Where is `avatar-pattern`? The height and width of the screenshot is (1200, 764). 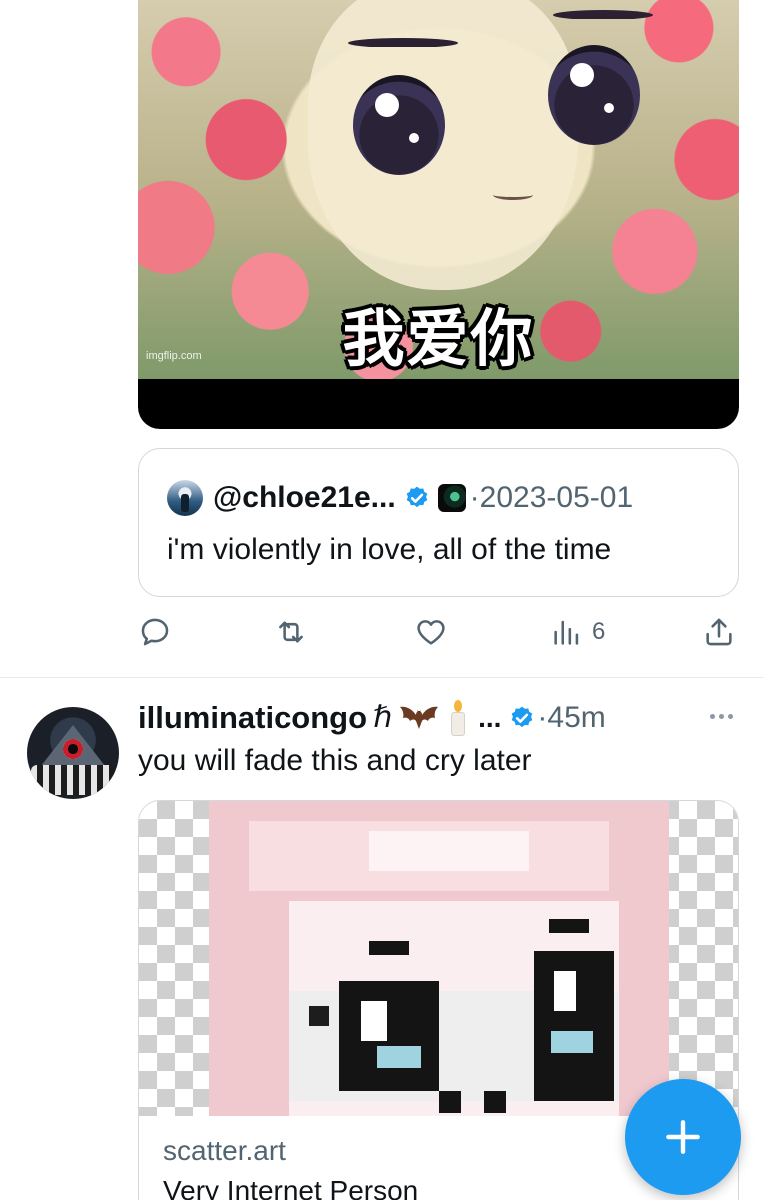
avatar-pattern is located at coordinates (73, 780).